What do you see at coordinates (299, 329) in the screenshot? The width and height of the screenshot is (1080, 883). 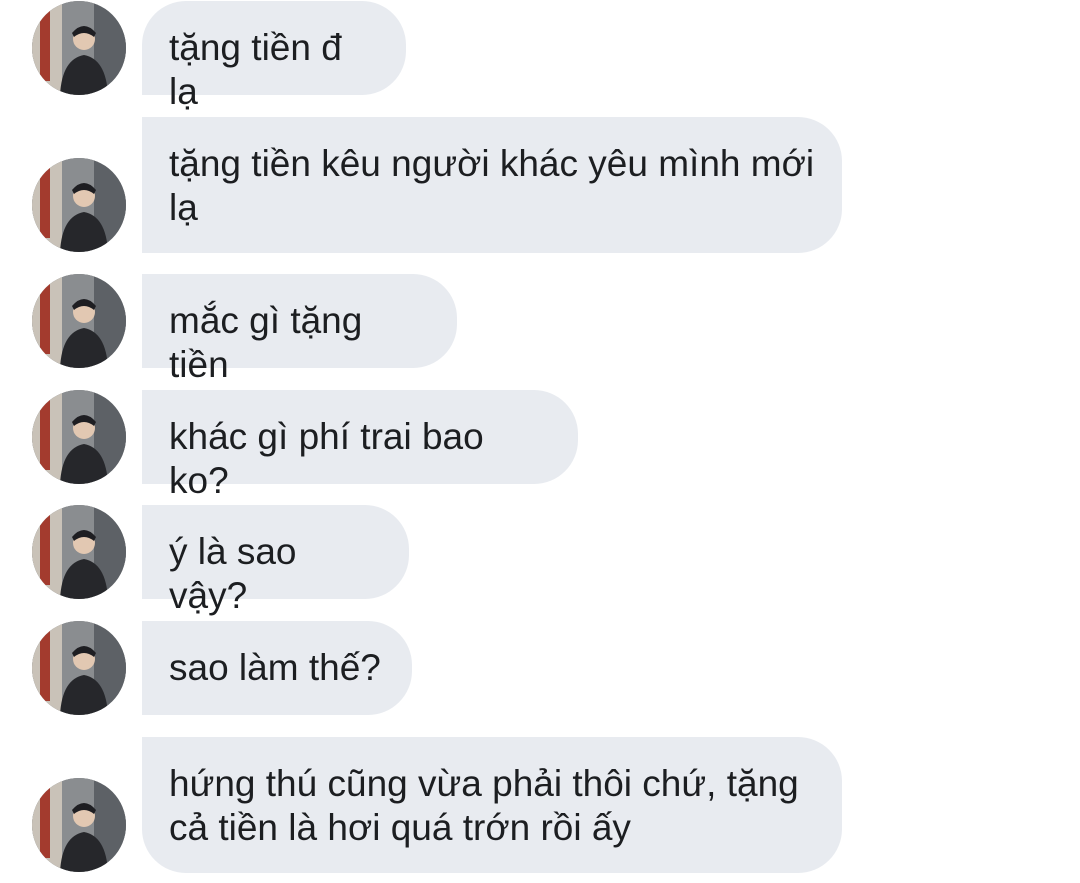 I see `message-bubble: mắc gì tặng tiền` at bounding box center [299, 329].